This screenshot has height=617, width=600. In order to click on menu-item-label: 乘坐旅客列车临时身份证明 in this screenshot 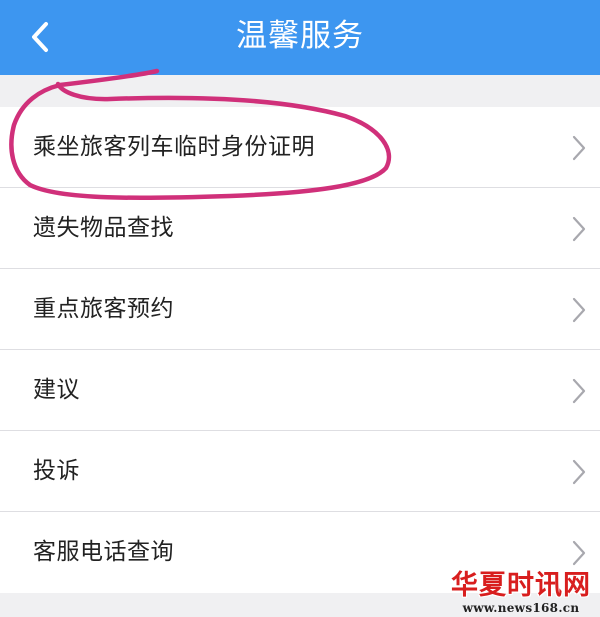, I will do `click(174, 147)`.